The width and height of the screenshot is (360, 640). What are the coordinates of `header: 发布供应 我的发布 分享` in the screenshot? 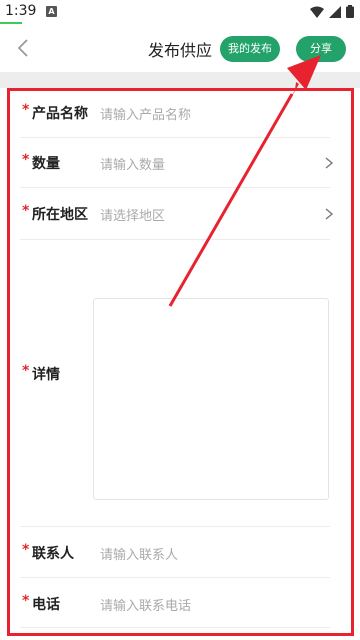 It's located at (180, 48).